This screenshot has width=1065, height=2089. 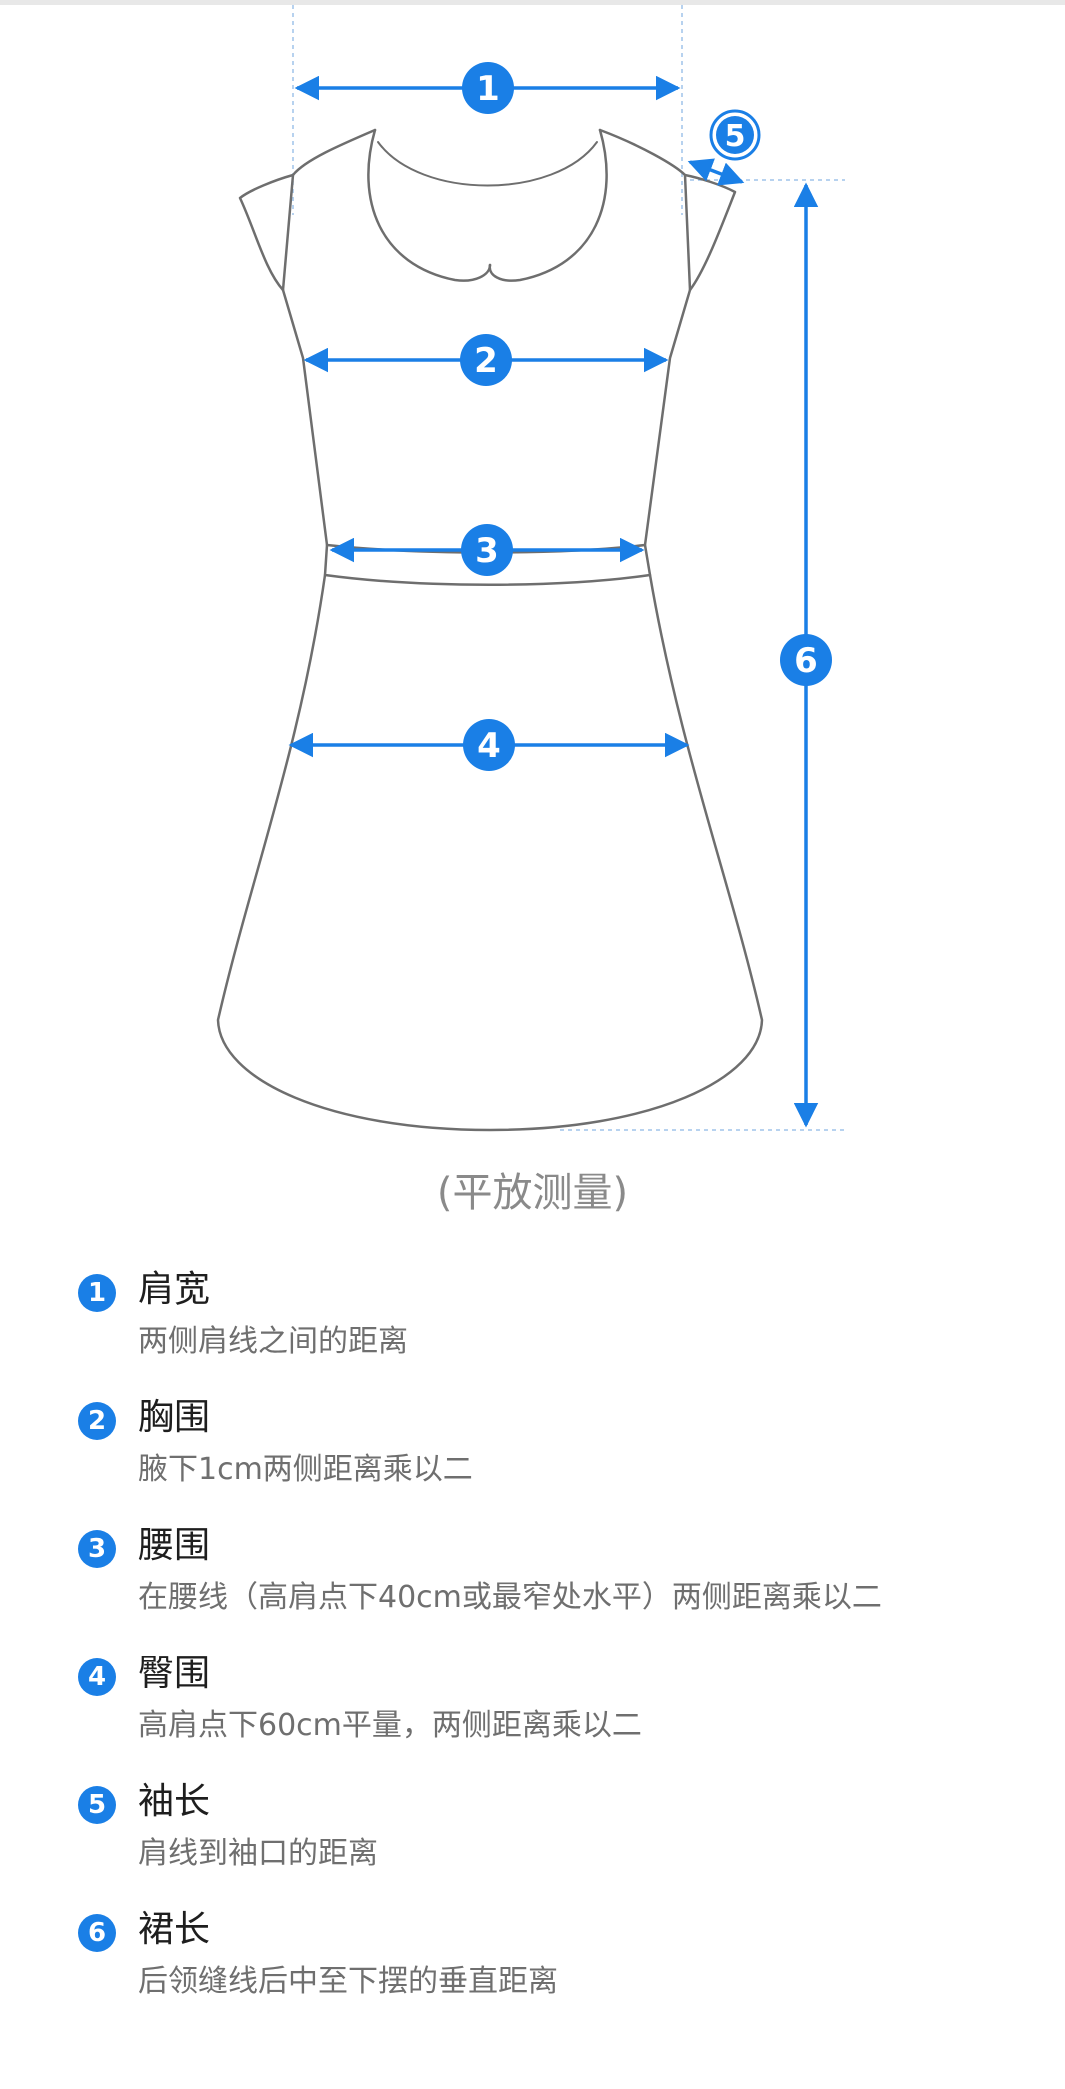 What do you see at coordinates (558, 1454) in the screenshot?
I see `legend-item-chest: 2 胸围 腋下1cm两侧距离乘以二` at bounding box center [558, 1454].